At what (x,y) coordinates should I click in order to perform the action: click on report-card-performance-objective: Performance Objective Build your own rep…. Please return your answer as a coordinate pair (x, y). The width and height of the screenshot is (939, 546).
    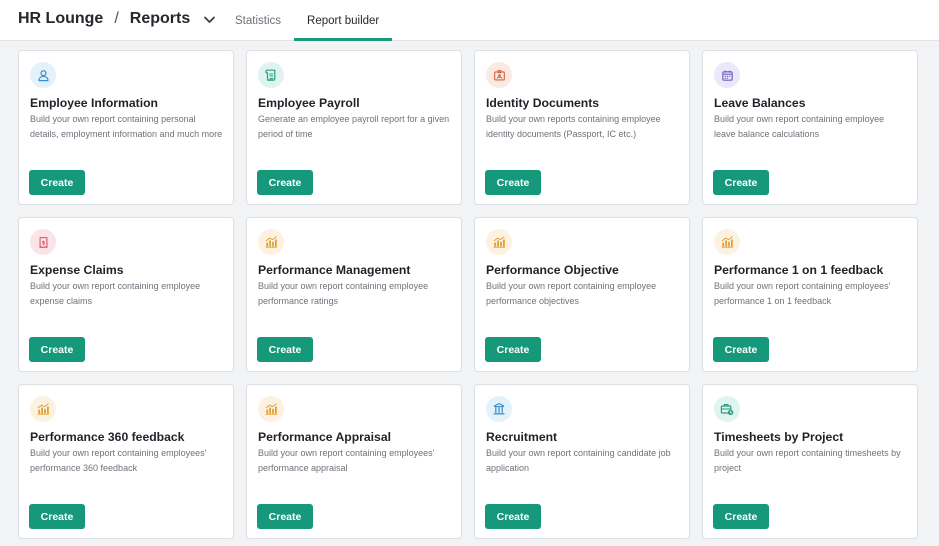
    Looking at the image, I should click on (582, 294).